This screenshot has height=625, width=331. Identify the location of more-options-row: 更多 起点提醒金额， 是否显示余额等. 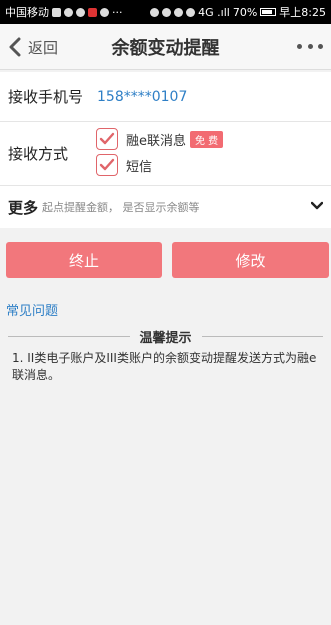
(165, 207).